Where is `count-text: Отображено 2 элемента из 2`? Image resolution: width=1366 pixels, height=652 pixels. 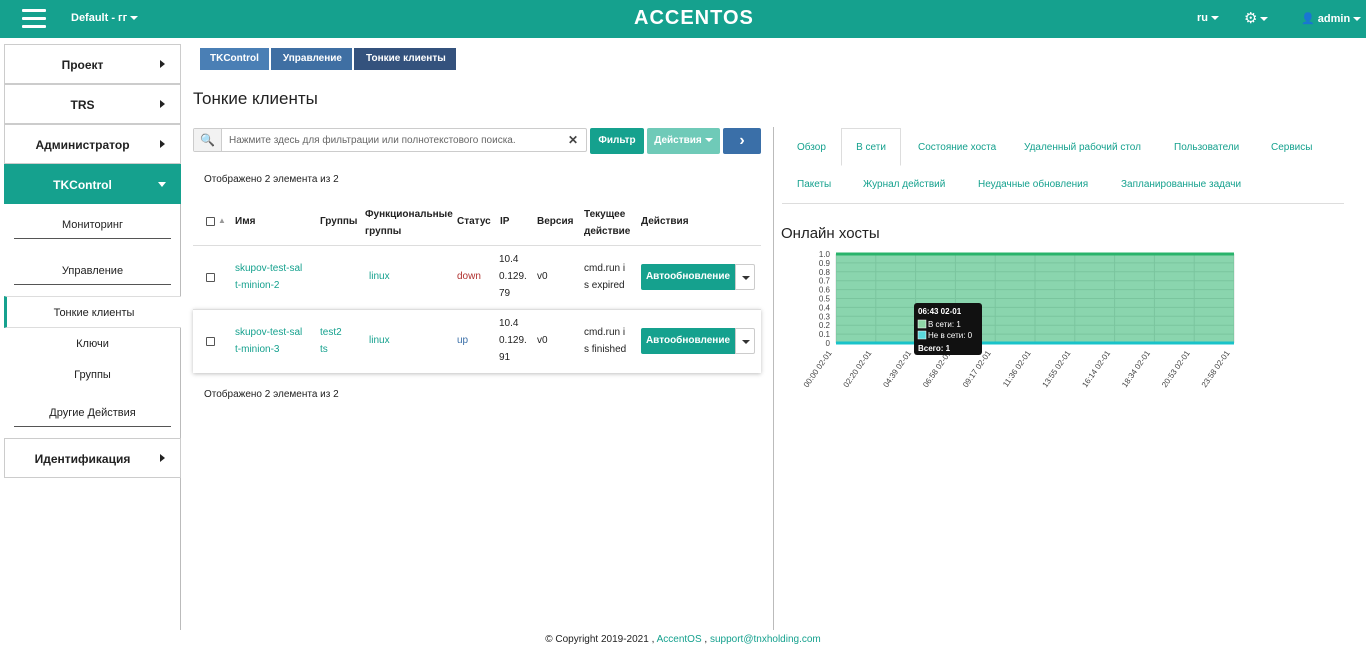
count-text: Отображено 2 элемента из 2 is located at coordinates (271, 179).